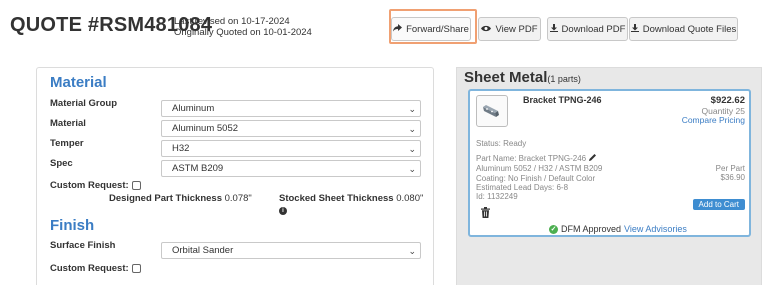 The width and height of the screenshot is (770, 285). Describe the element at coordinates (553, 229) in the screenshot. I see `check-circle-icon: ✓` at that location.